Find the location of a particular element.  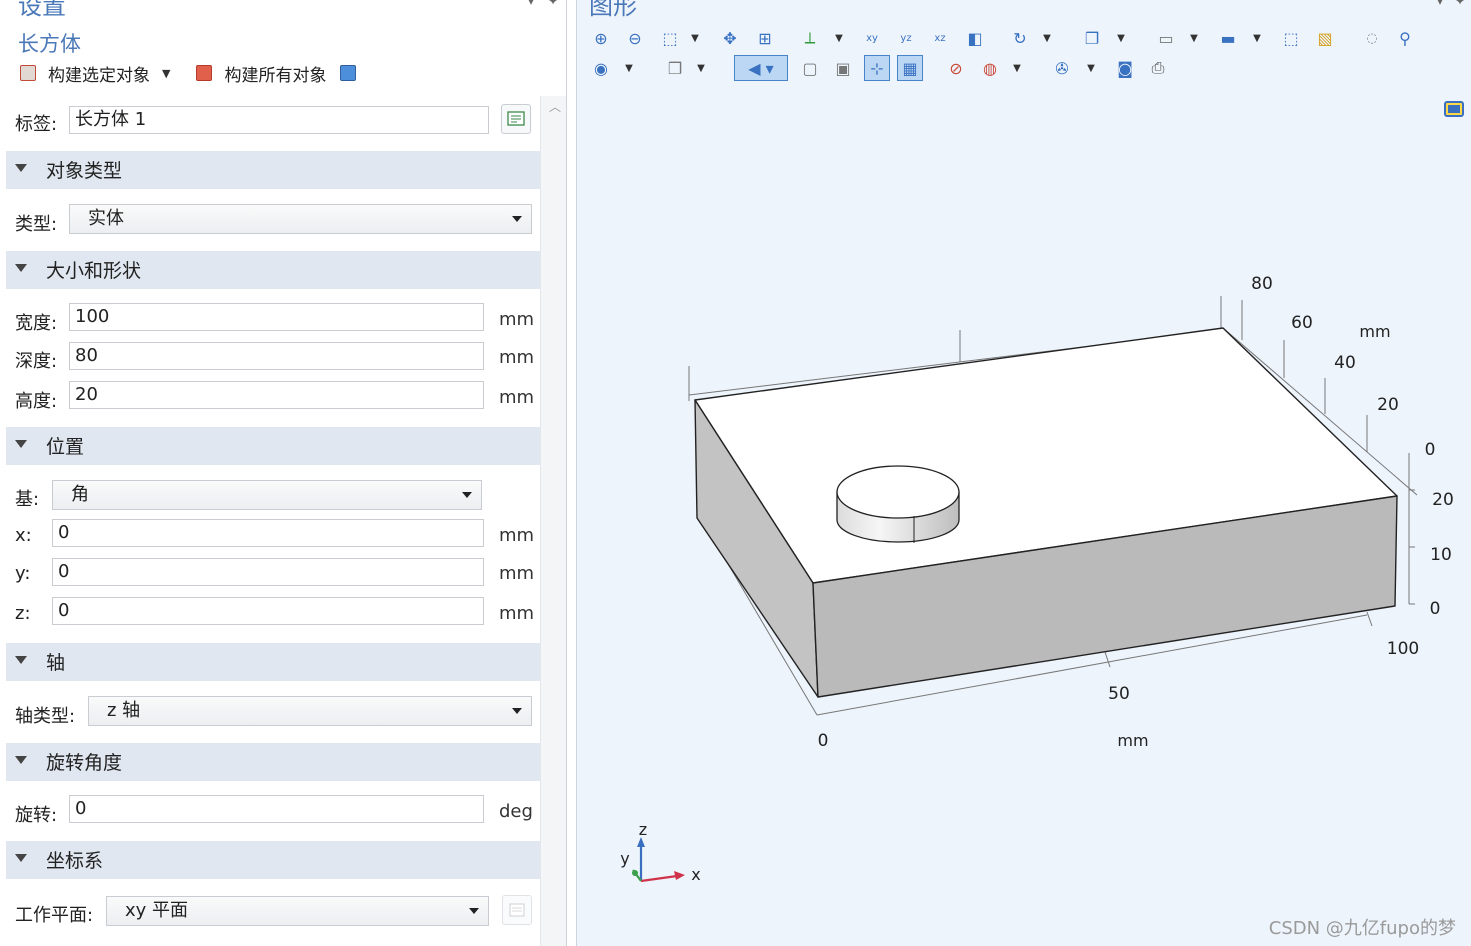

rotate-icon: ↻ is located at coordinates (1020, 38).